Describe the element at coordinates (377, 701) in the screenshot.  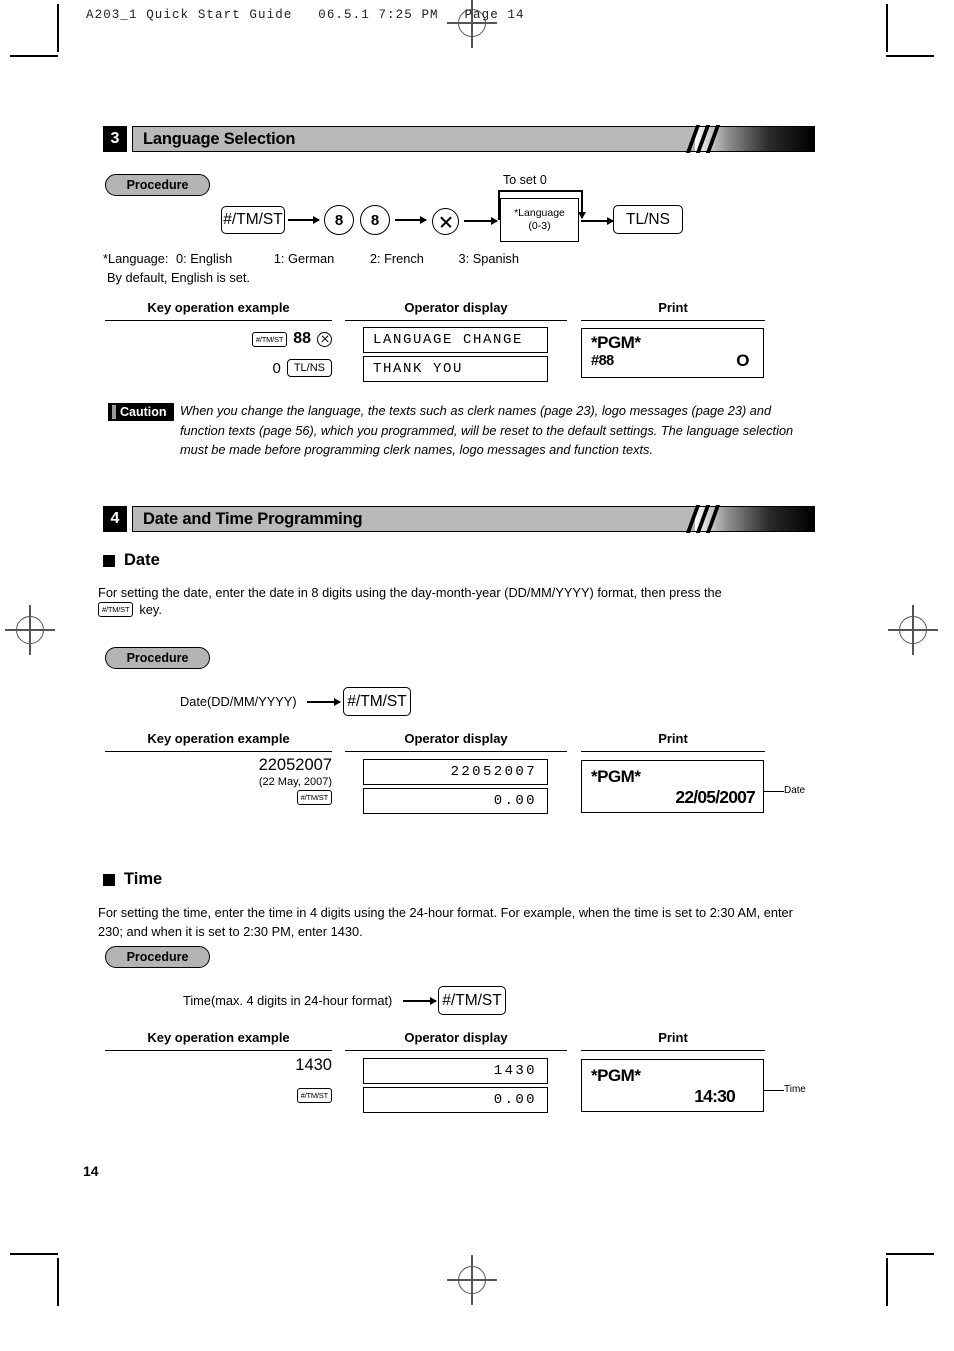
I see `date-flow-key: #/TM/ST` at that location.